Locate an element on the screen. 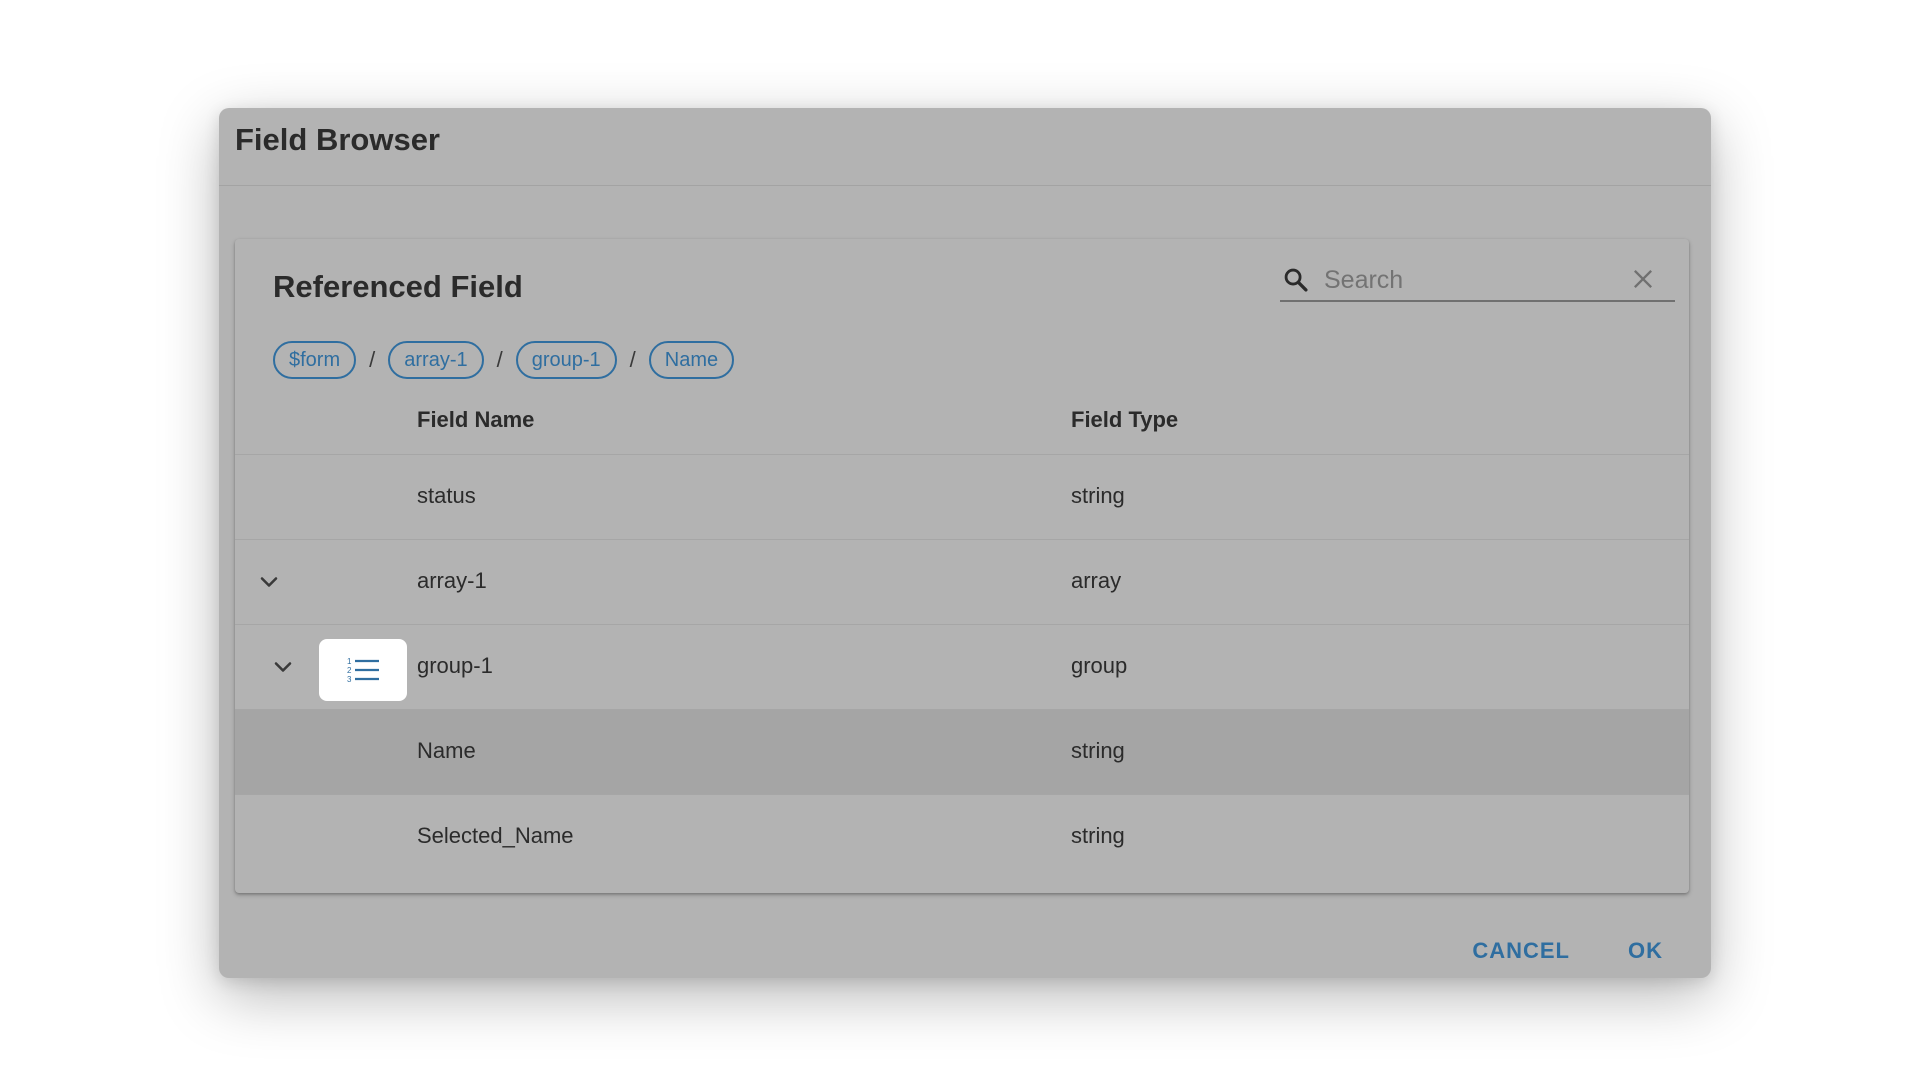  field-name-cell: array-1 is located at coordinates (452, 580).